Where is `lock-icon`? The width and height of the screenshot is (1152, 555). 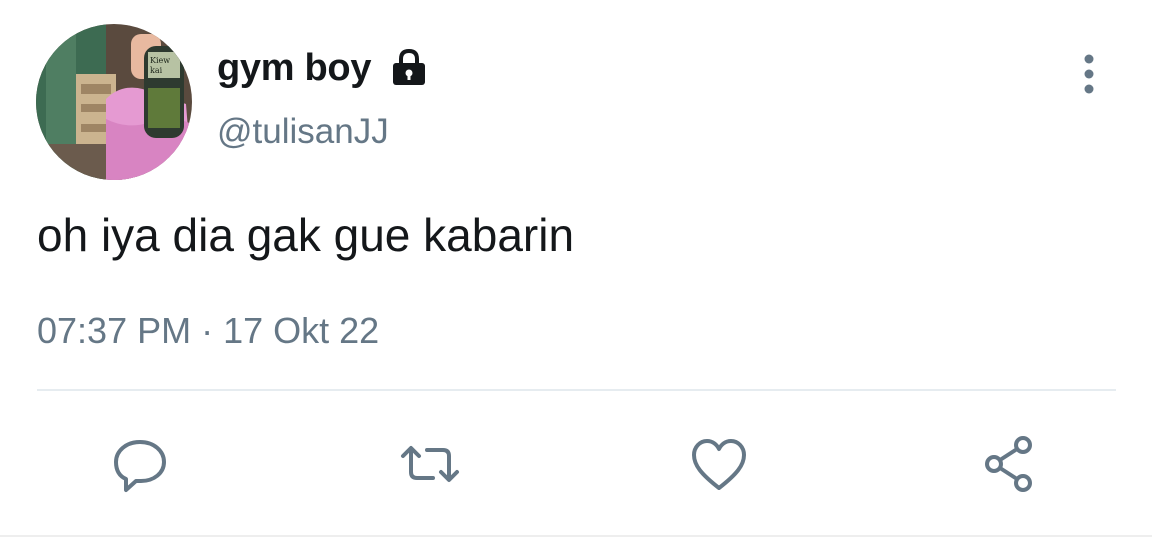 lock-icon is located at coordinates (409, 68).